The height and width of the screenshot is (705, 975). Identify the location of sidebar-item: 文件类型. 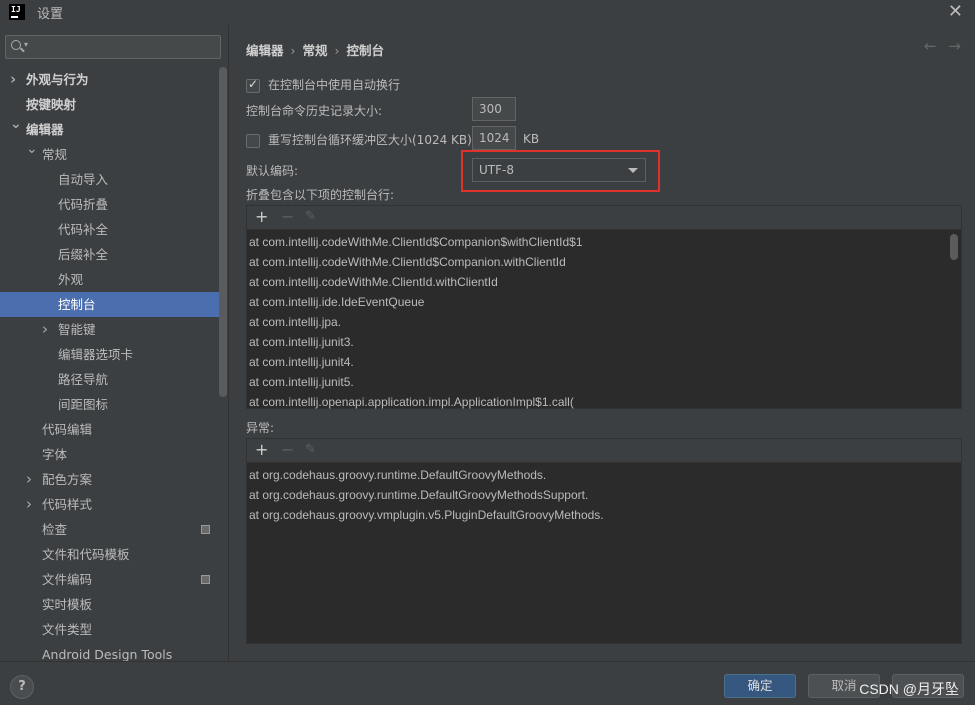
(110, 629).